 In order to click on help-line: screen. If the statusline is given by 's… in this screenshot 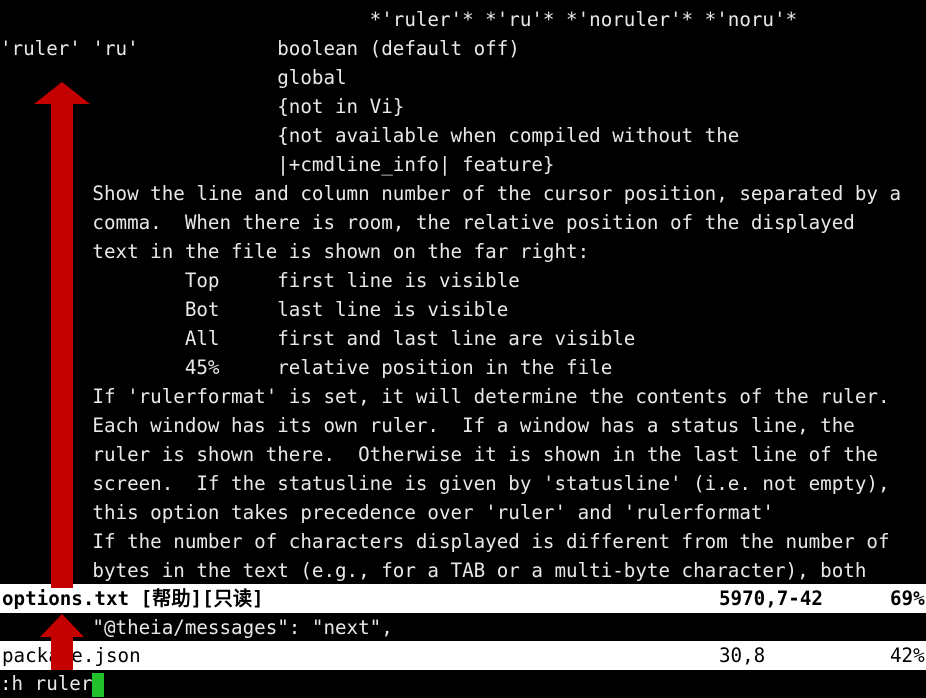, I will do `click(445, 483)`.